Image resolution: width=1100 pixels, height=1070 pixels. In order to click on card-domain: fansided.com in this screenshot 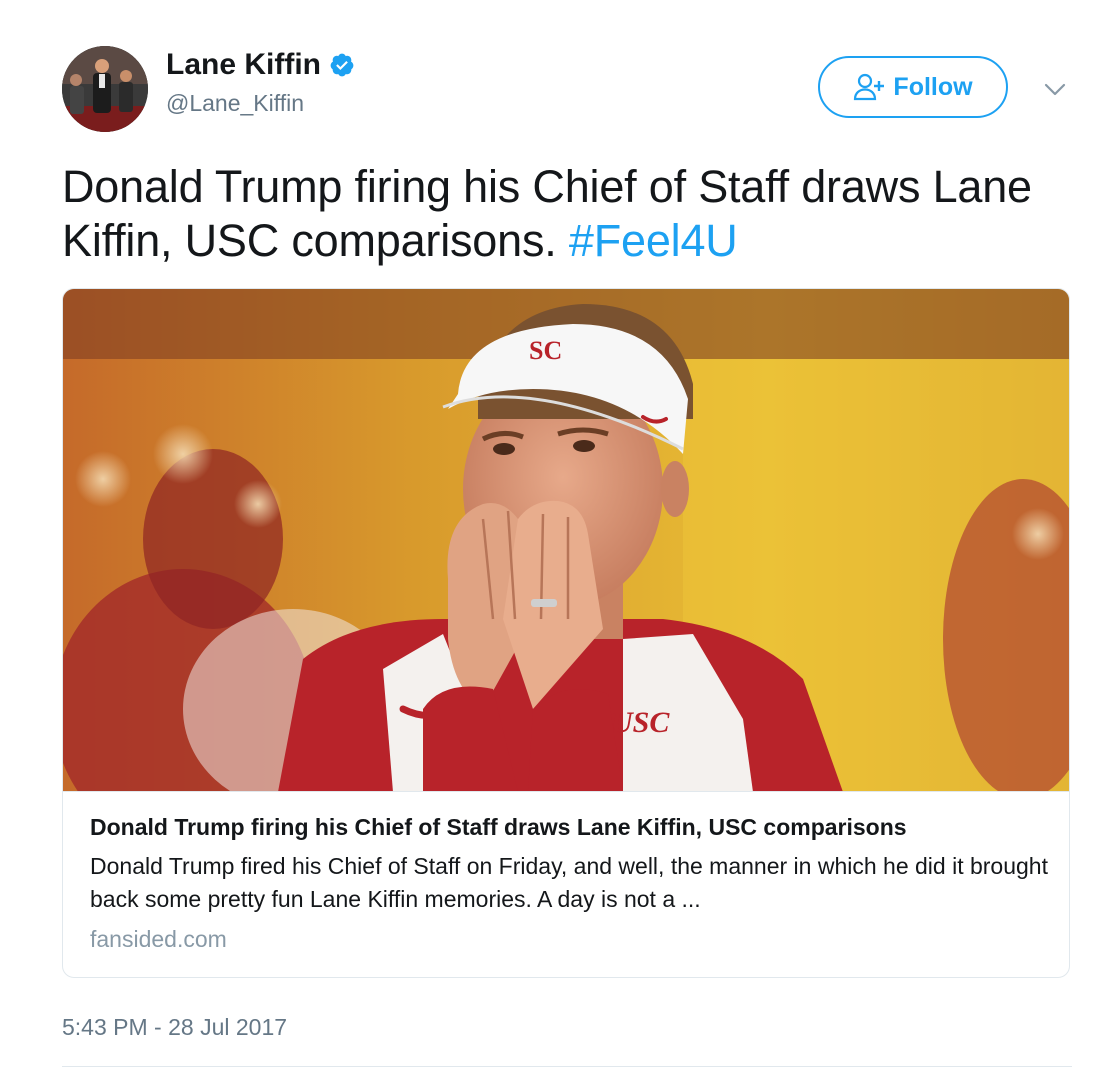, I will do `click(158, 939)`.